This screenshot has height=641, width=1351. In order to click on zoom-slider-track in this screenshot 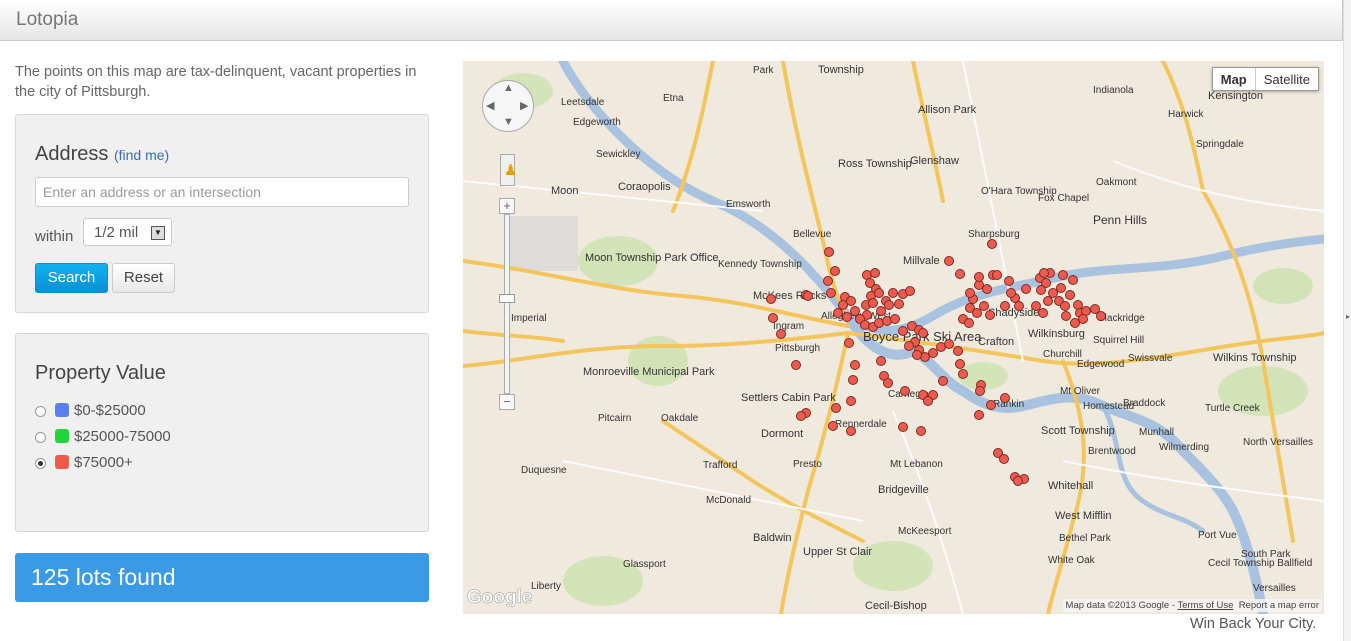, I will do `click(507, 304)`.